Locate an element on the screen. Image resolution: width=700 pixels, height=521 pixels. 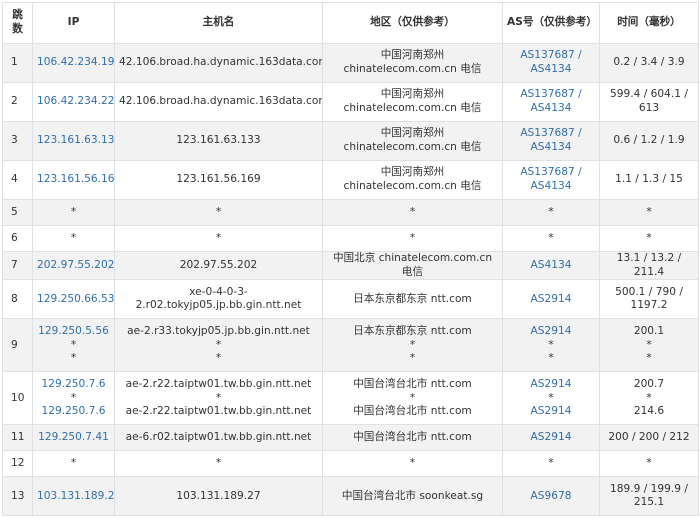
time-cell: 599.4 / 604.1 / 613 is located at coordinates (649, 102).